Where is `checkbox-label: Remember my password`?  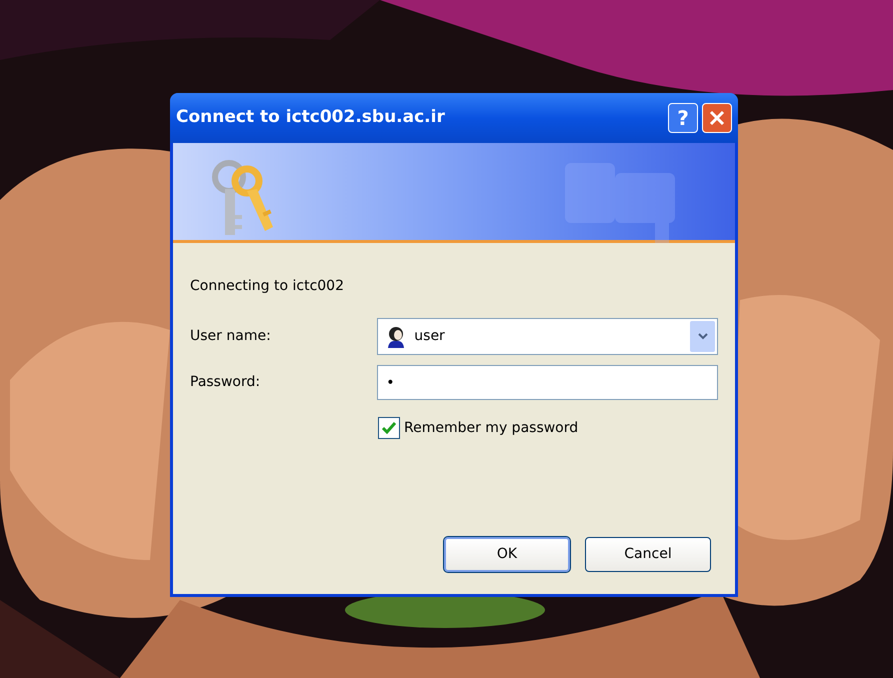 checkbox-label: Remember my password is located at coordinates (491, 428).